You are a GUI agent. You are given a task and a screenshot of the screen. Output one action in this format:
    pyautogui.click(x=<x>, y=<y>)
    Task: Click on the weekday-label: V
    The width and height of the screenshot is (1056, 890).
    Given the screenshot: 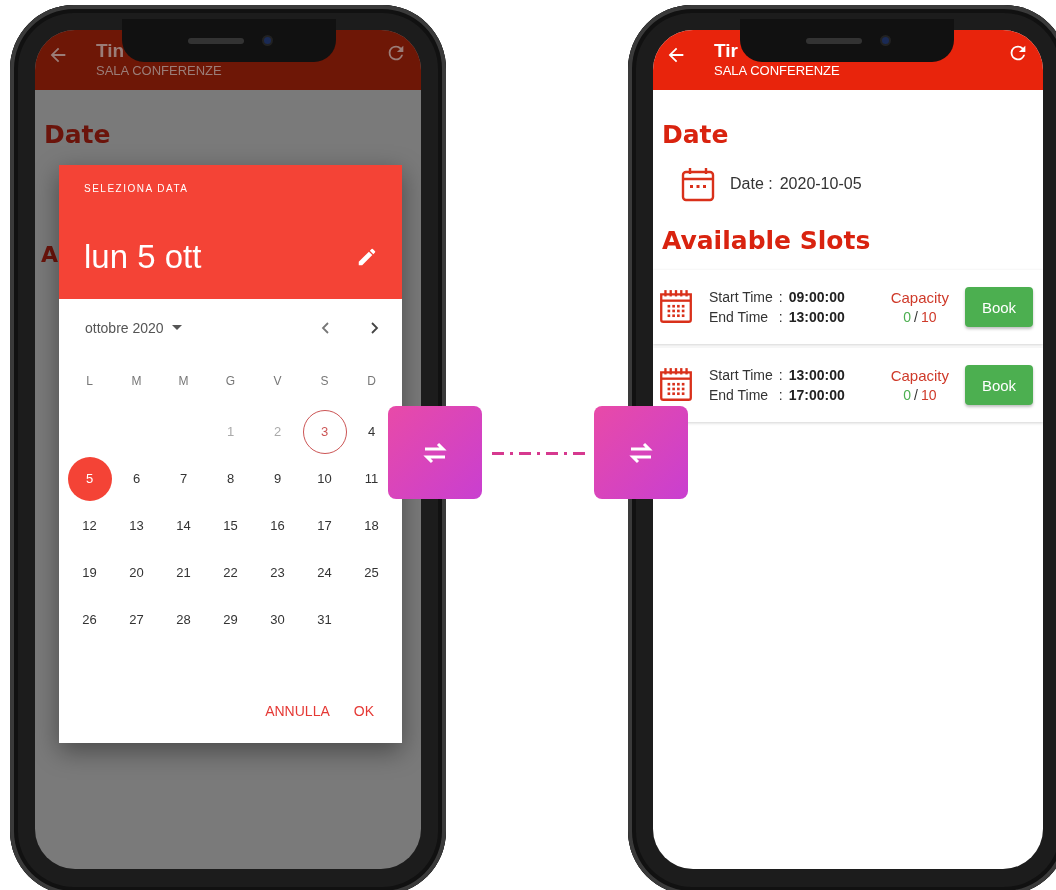 What is the action you would take?
    pyautogui.click(x=277, y=381)
    